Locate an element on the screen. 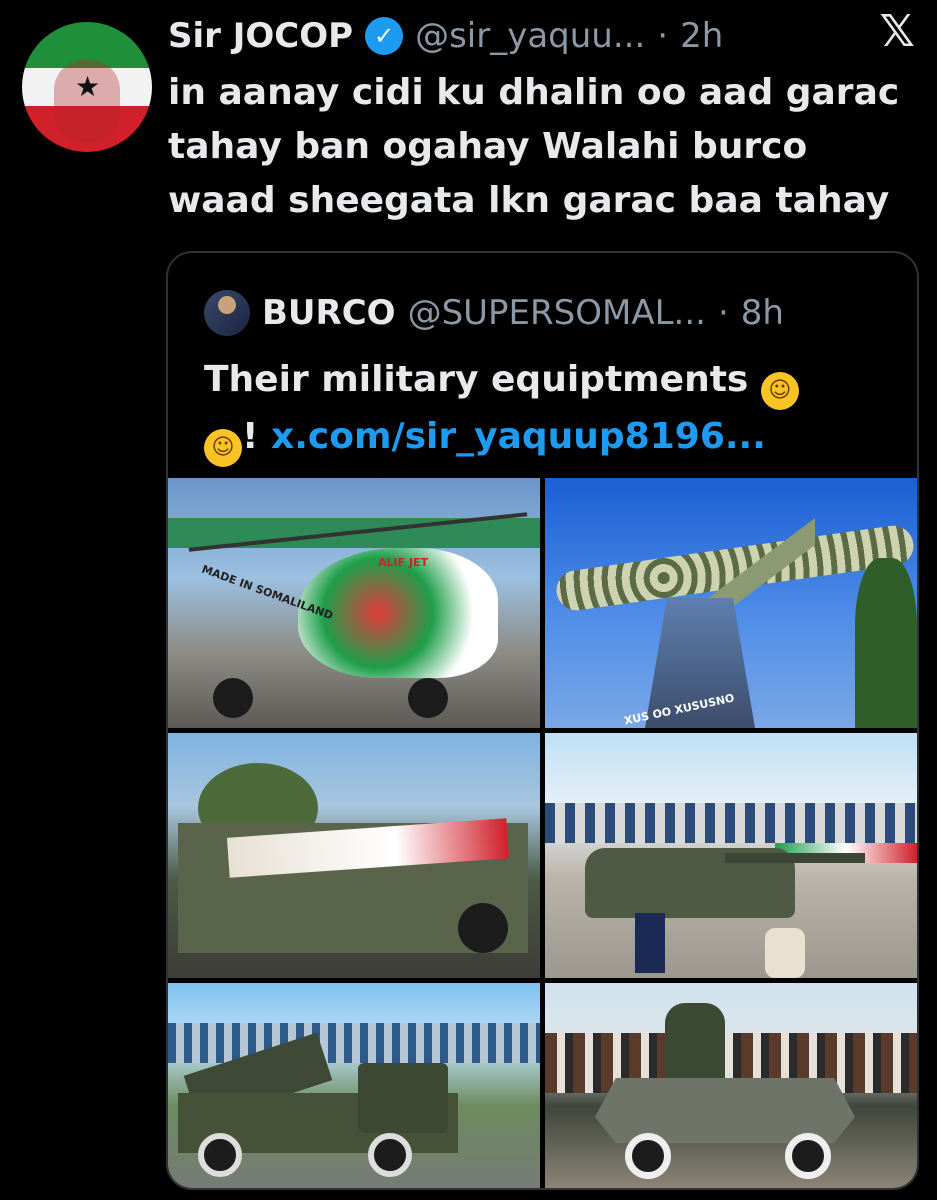 This screenshot has width=937, height=1200. tweet-text-line-1: in aanay cidi ku dhalin oo aad garac is located at coordinates (534, 92).